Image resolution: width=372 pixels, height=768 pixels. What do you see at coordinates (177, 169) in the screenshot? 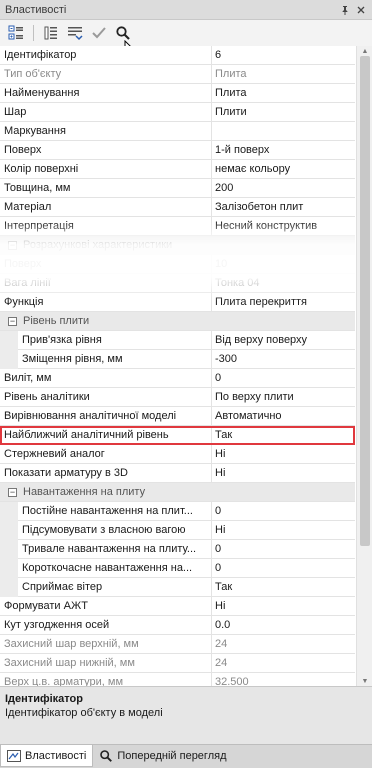
I see `property-row: Колір поверхні немає кольору` at bounding box center [177, 169].